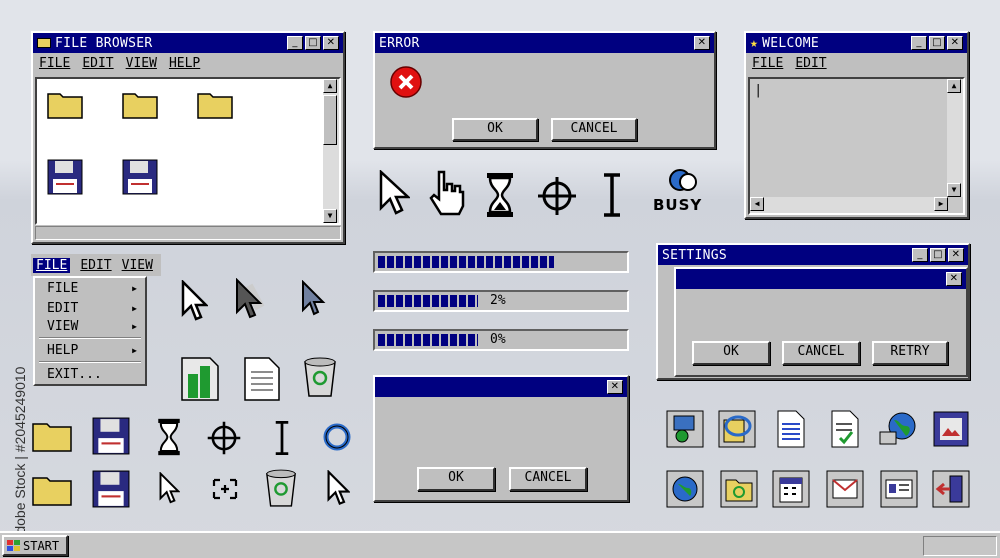 The width and height of the screenshot is (1000, 558). I want to click on retry-button: RETRY, so click(910, 353).